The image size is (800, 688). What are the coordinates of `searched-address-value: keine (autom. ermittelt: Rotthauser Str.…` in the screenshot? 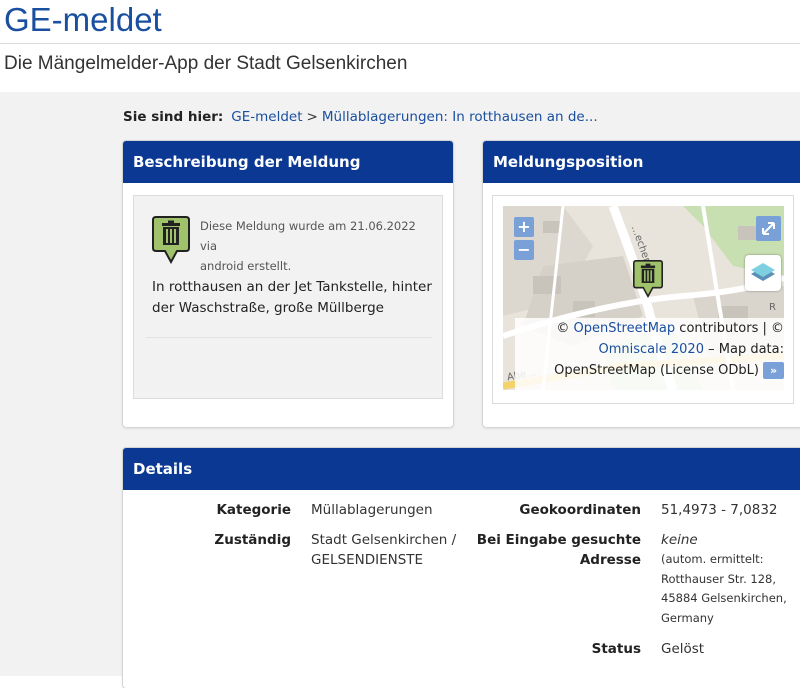 It's located at (730, 579).